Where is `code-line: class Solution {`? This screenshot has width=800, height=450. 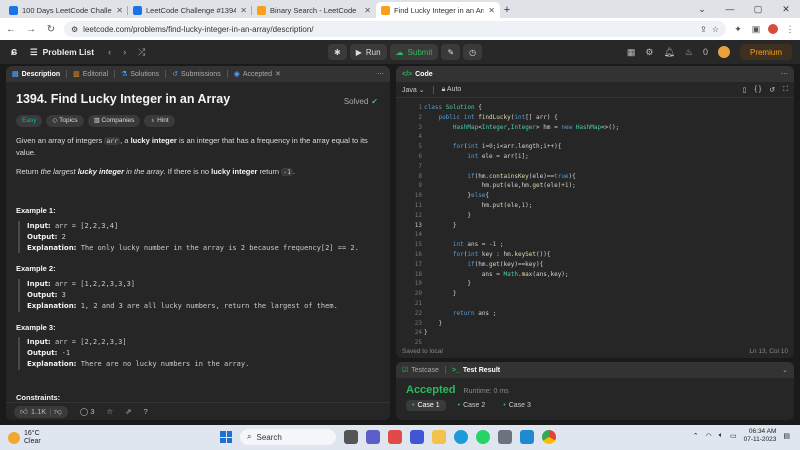
code-line: class Solution { is located at coordinates (453, 107).